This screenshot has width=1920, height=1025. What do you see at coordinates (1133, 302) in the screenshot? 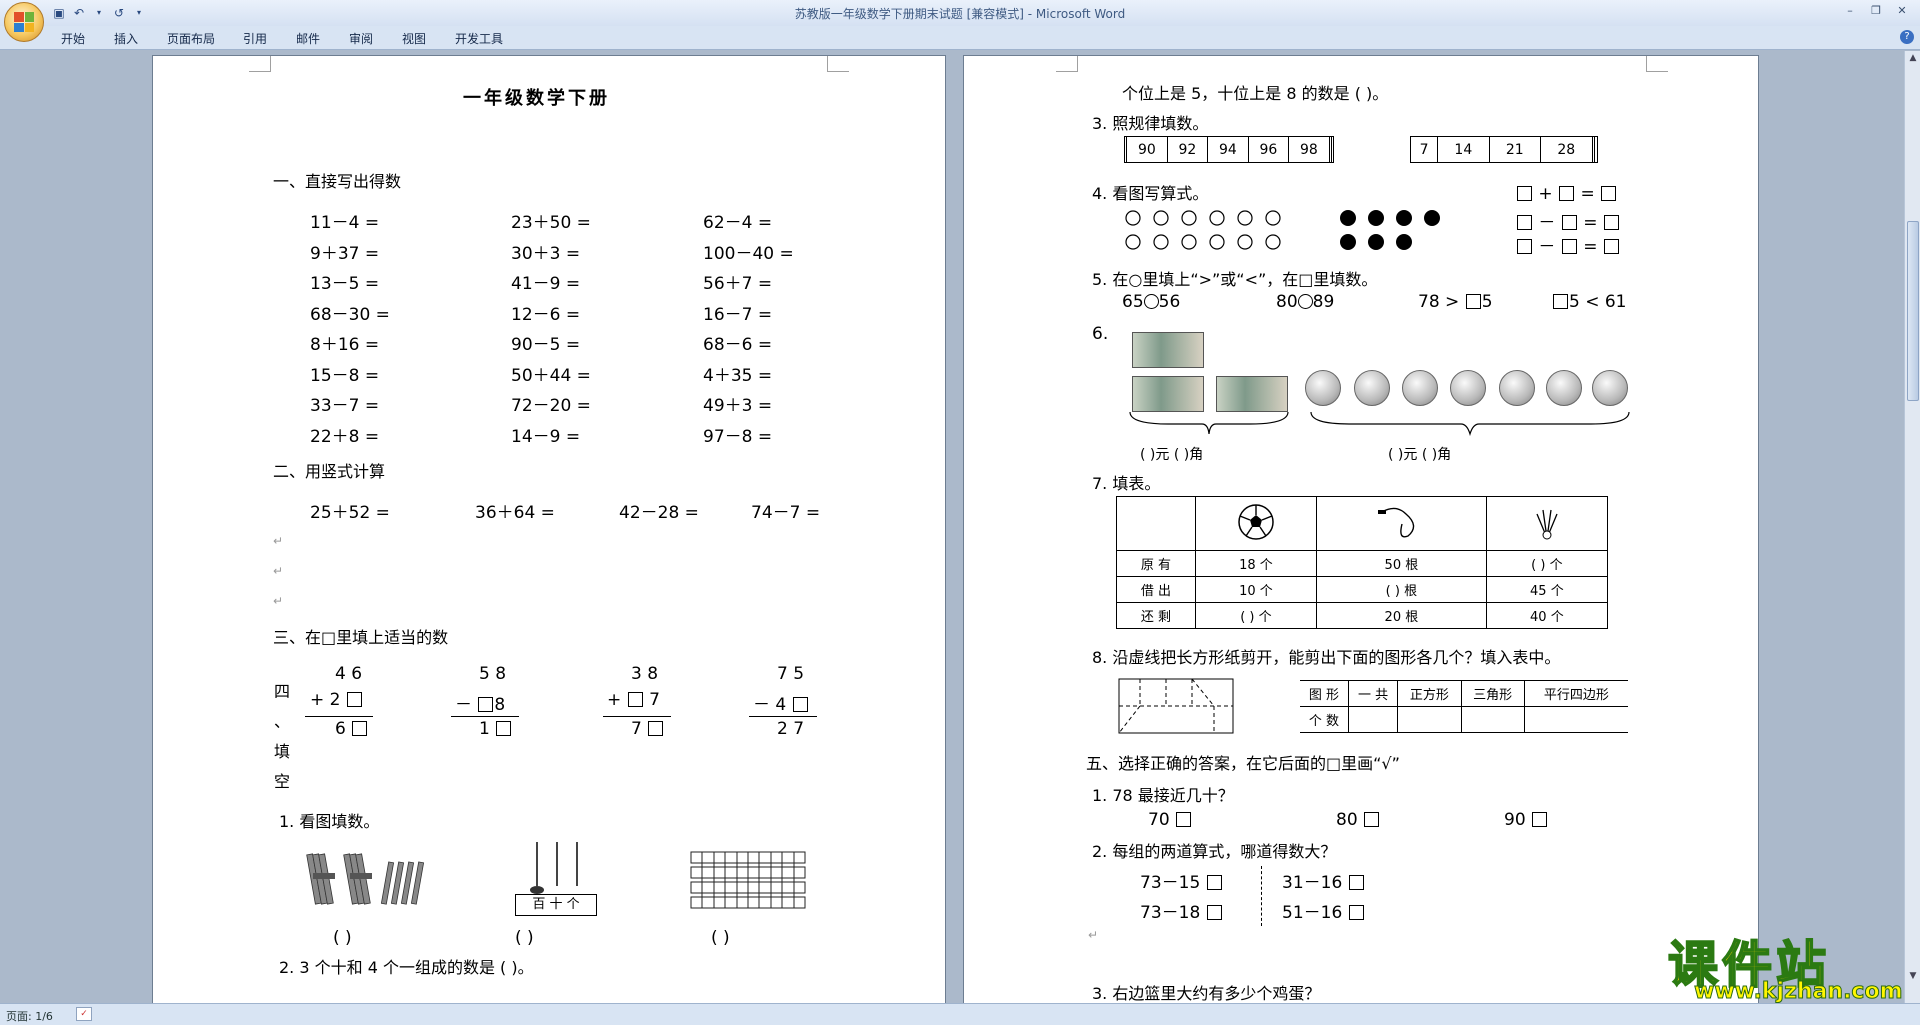
I see `compare-num: 65` at bounding box center [1133, 302].